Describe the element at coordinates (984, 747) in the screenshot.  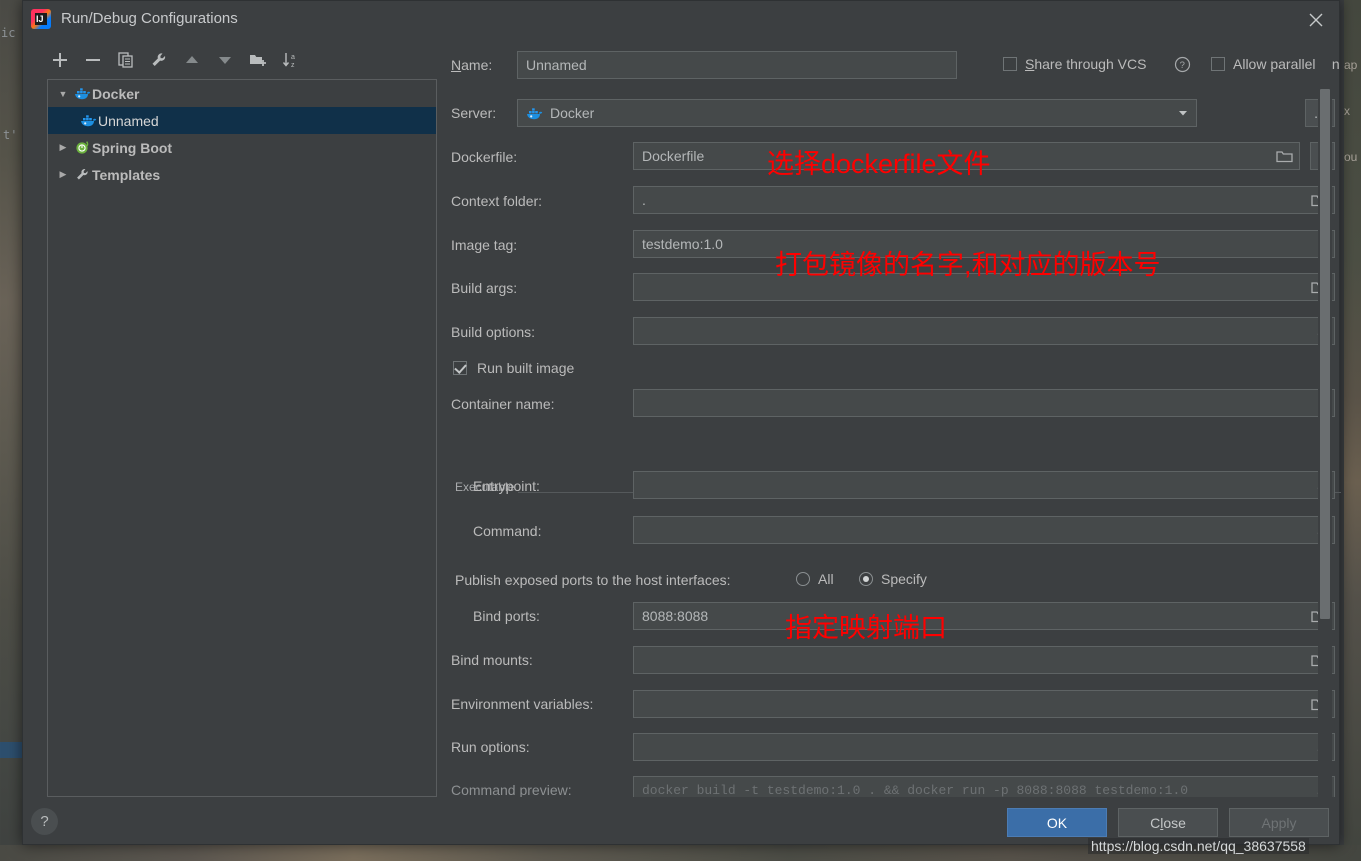
I see `run-options-input` at that location.